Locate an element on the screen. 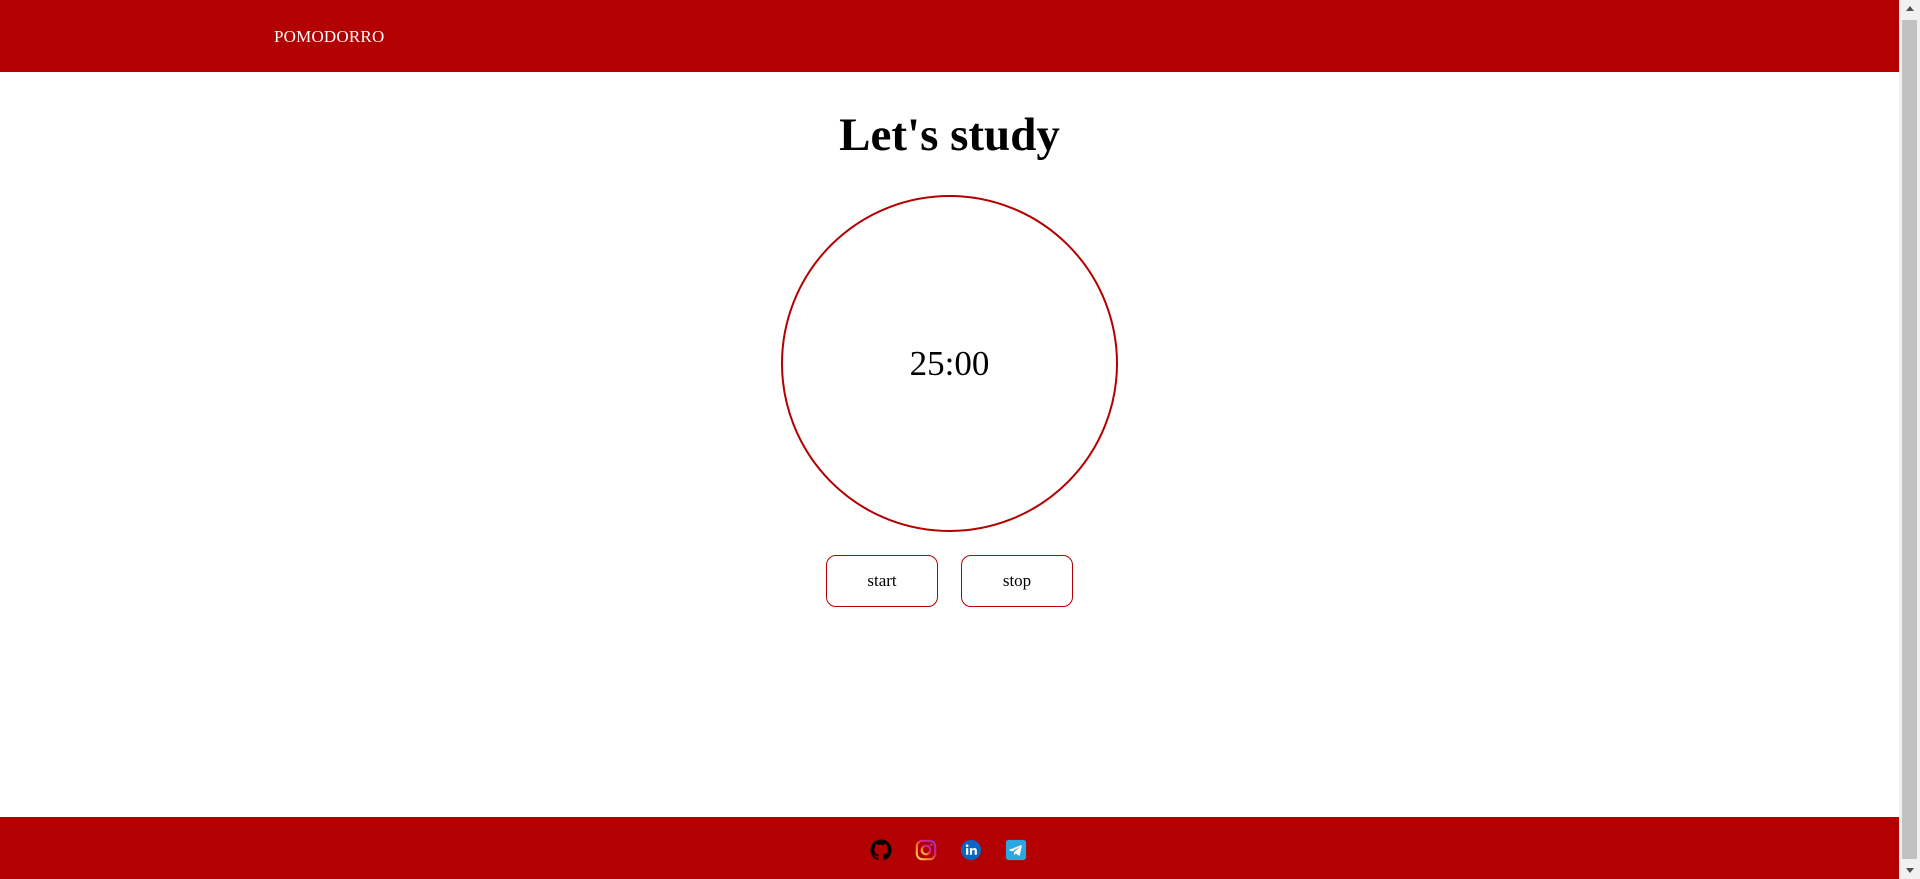 This screenshot has width=1920, height=879. github-link is located at coordinates (881, 850).